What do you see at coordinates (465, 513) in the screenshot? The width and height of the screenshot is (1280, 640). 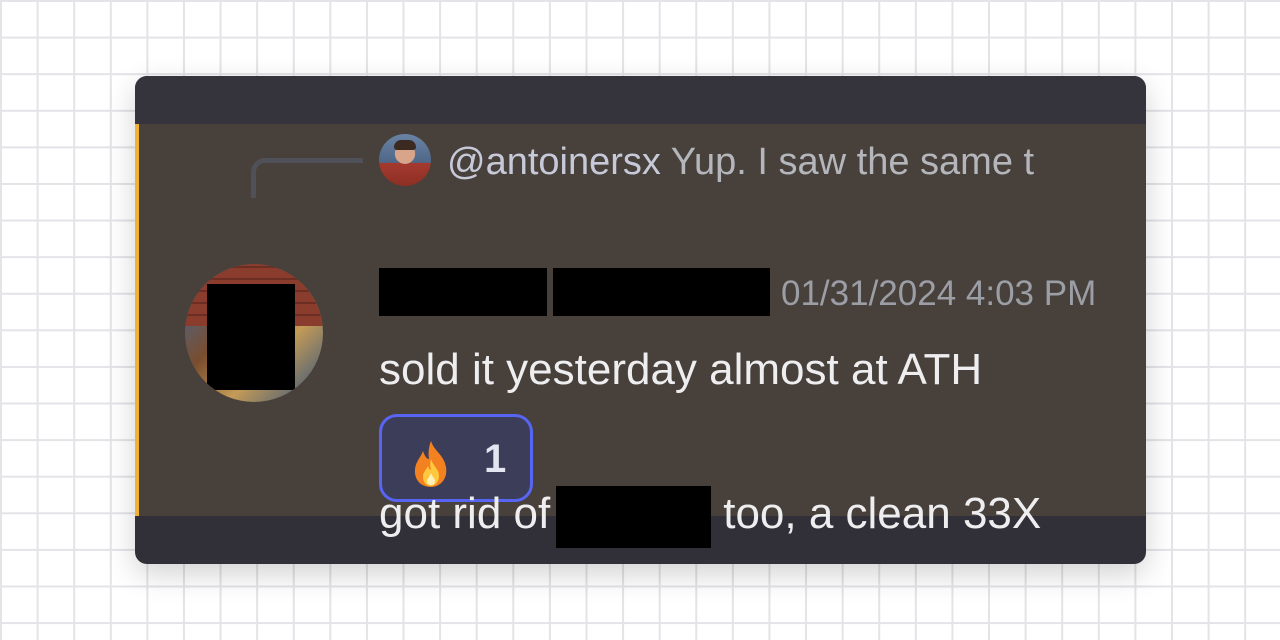 I see `next-message-text-before: got rid of` at bounding box center [465, 513].